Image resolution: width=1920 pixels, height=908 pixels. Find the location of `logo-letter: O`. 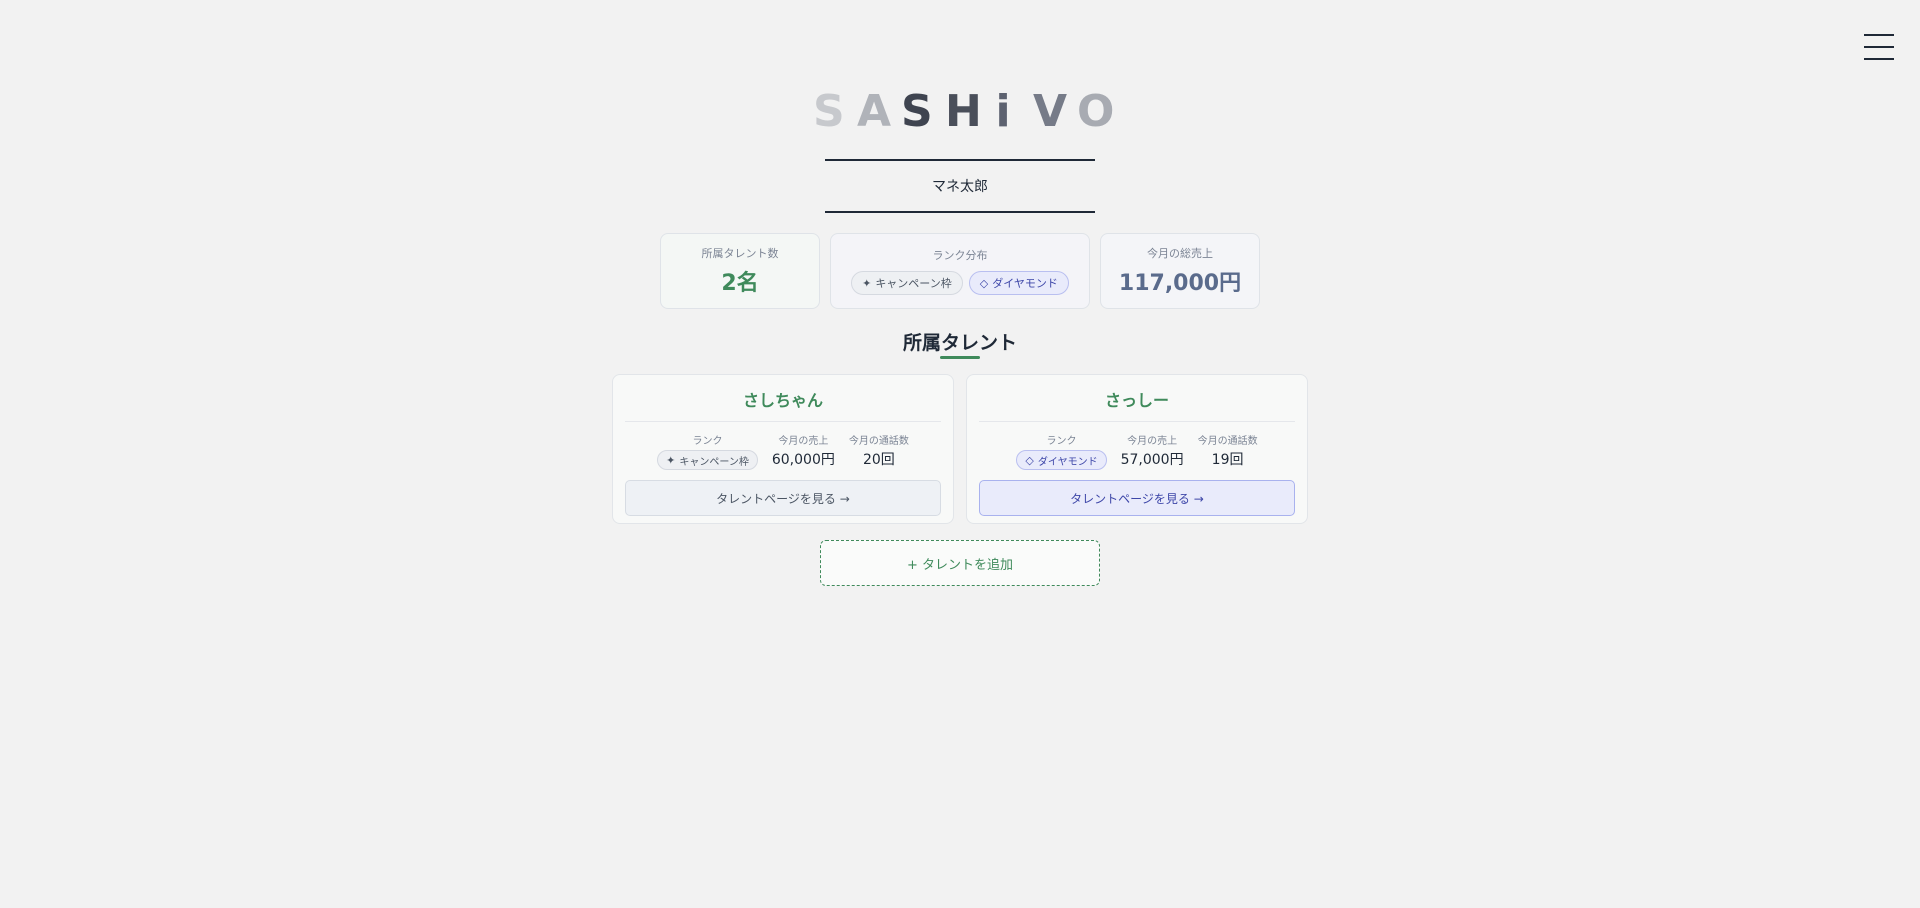

logo-letter: O is located at coordinates (1097, 111).